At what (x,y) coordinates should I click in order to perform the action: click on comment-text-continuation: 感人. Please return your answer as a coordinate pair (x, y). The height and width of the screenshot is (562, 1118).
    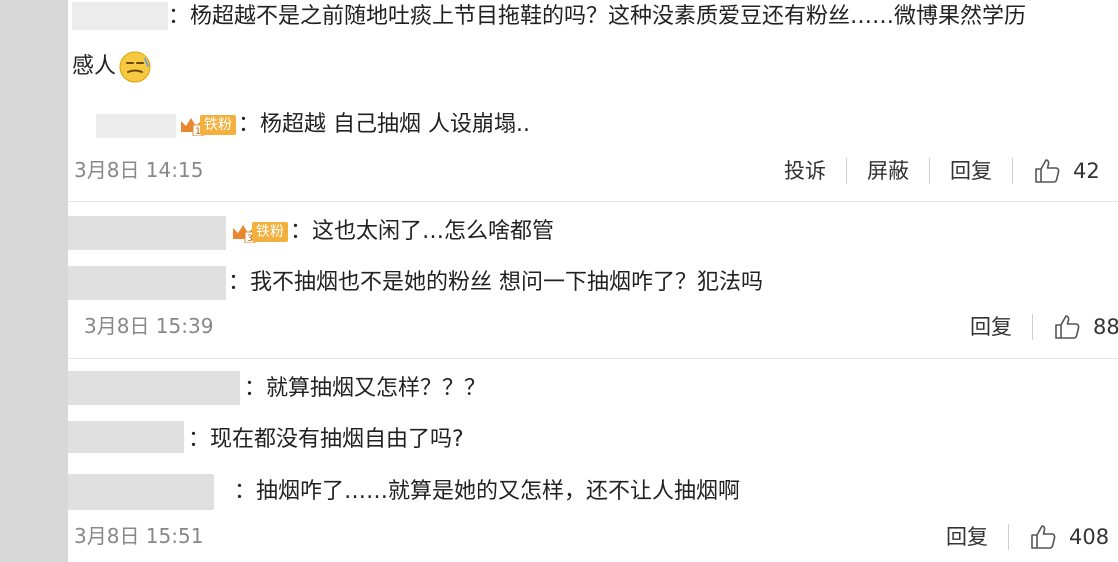
    Looking at the image, I should click on (112, 67).